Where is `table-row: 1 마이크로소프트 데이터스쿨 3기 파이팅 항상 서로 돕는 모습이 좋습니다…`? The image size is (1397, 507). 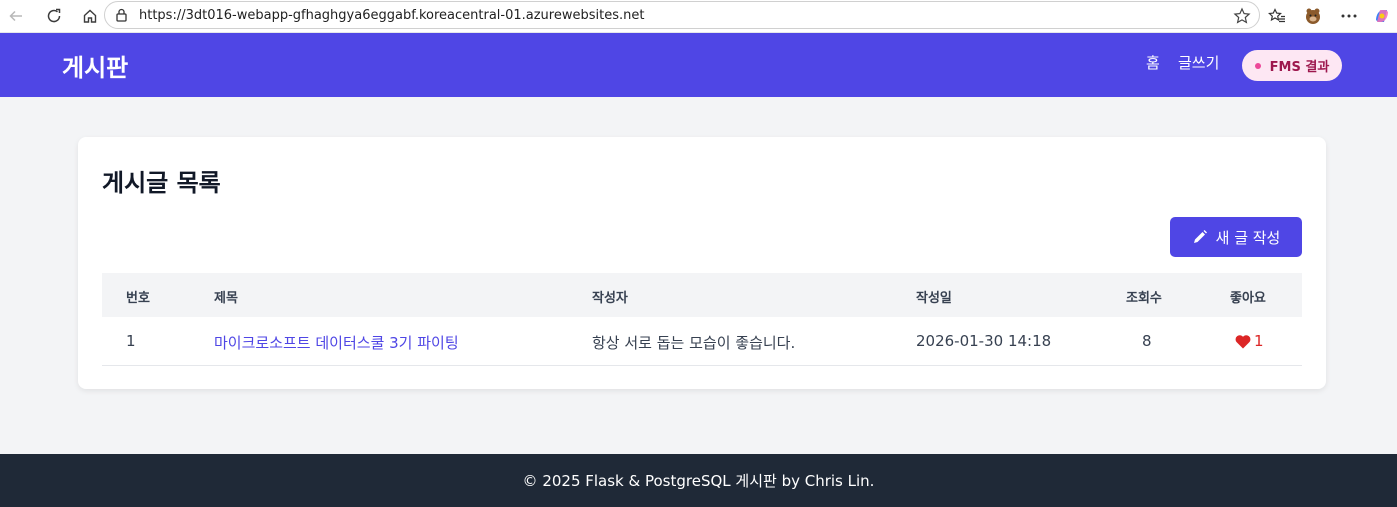
table-row: 1 마이크로소프트 데이터스쿨 3기 파이팅 항상 서로 돕는 모습이 좋습니다… is located at coordinates (702, 341).